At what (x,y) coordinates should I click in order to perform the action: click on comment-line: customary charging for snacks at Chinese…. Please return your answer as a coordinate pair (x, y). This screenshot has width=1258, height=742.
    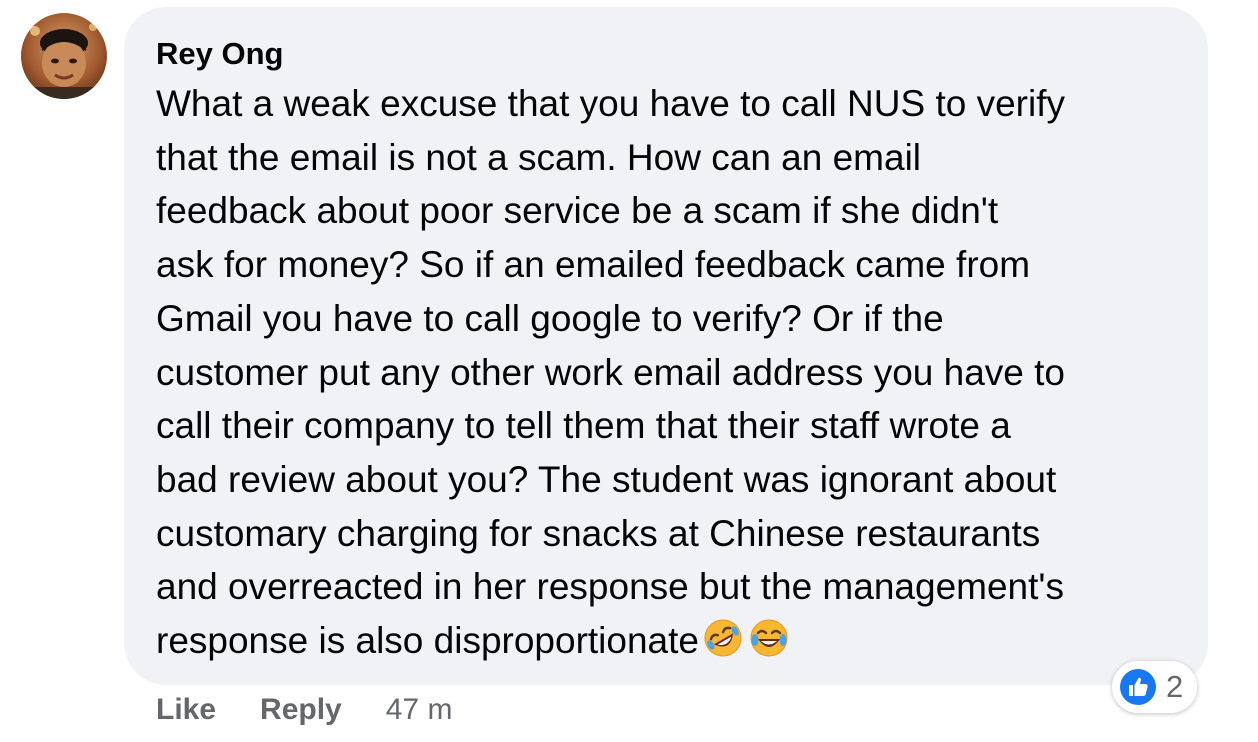
    Looking at the image, I should click on (598, 533).